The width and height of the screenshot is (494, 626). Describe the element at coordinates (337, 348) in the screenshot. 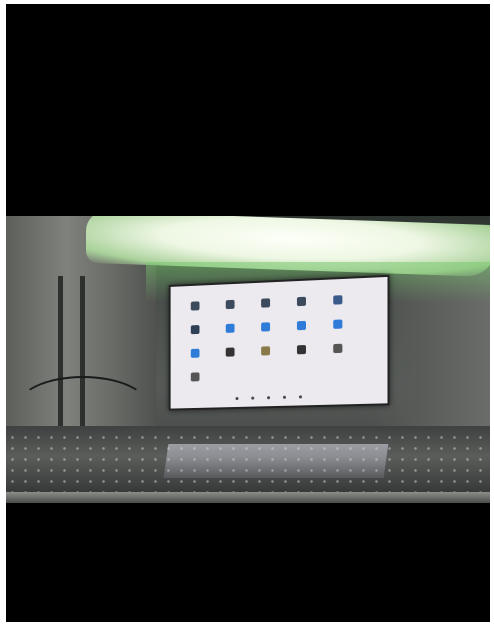

I see `search-icon` at that location.